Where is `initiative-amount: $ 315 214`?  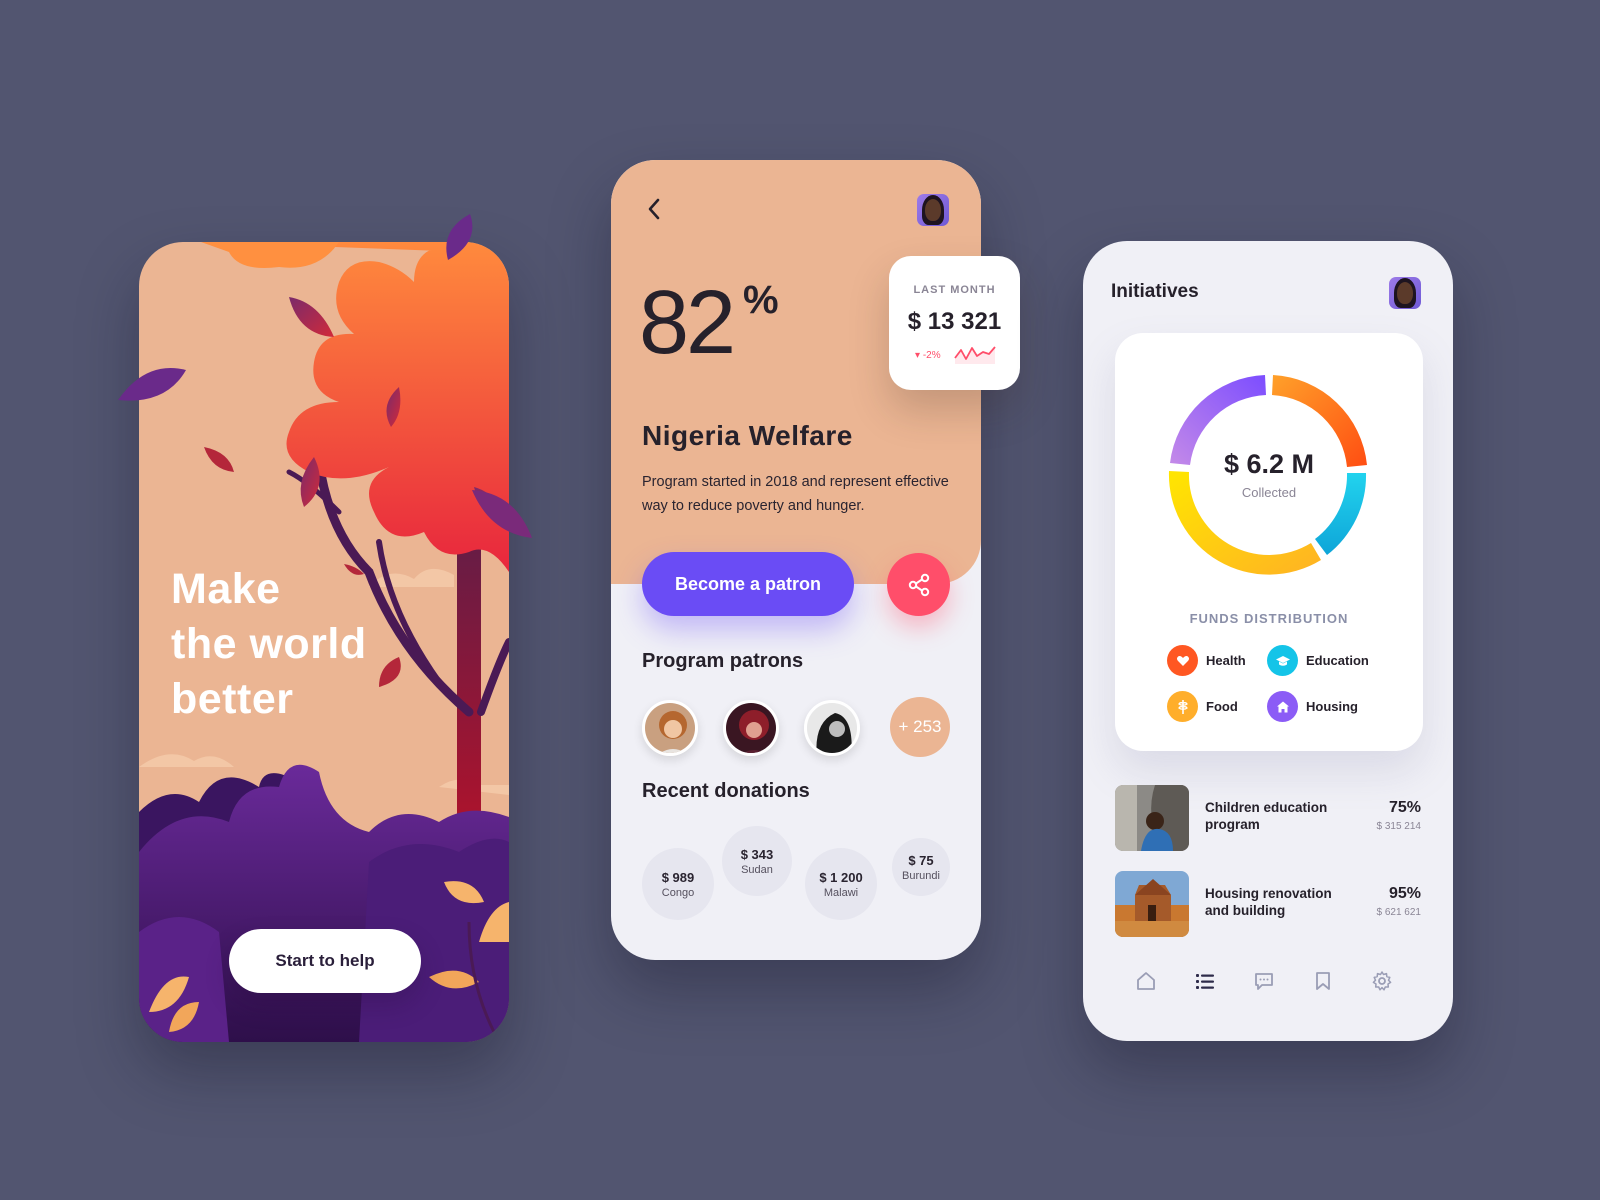
initiative-amount: $ 315 214 is located at coordinates (1399, 826).